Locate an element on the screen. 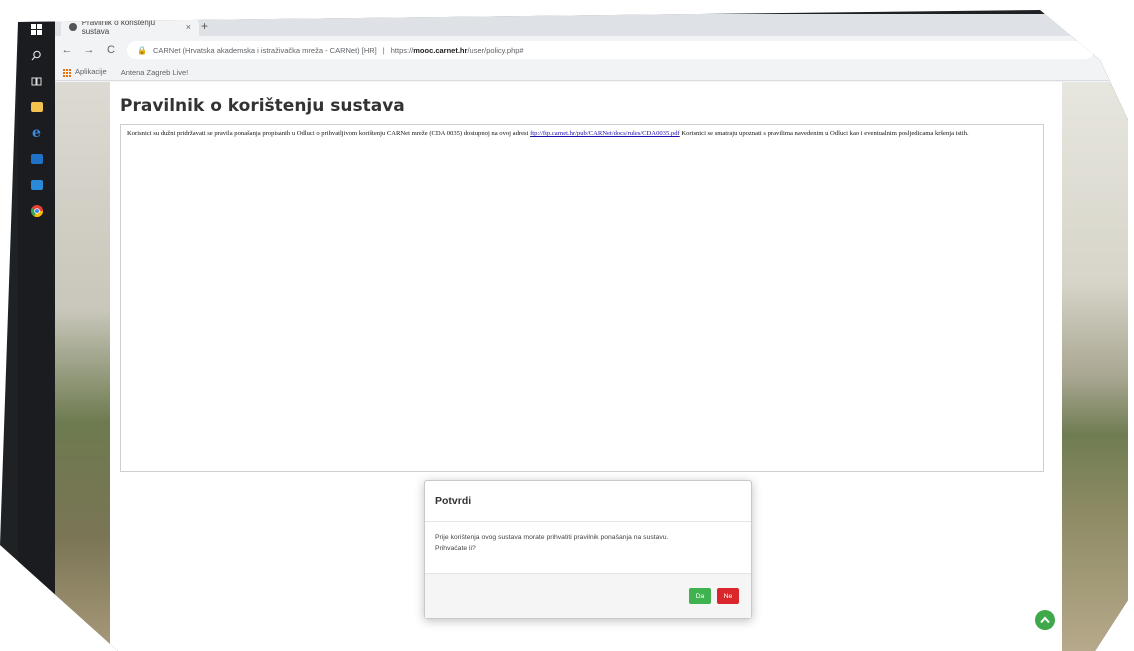 The height and width of the screenshot is (651, 1134). edge-icon: e is located at coordinates (37, 133).